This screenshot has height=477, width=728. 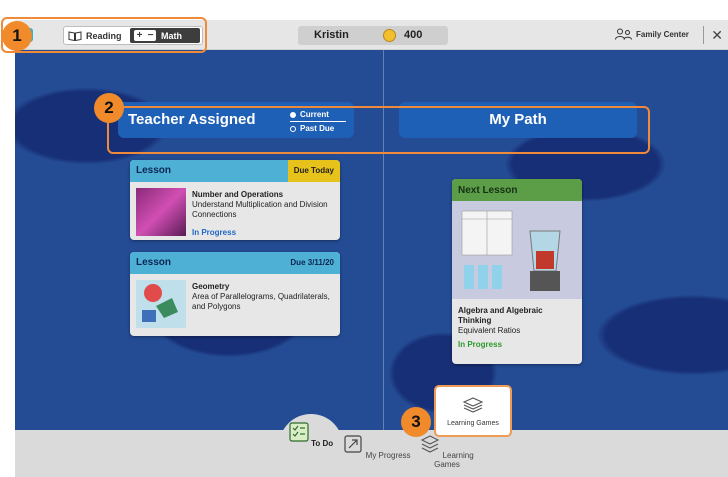 What do you see at coordinates (313, 171) in the screenshot?
I see `due-badge: Due Today` at bounding box center [313, 171].